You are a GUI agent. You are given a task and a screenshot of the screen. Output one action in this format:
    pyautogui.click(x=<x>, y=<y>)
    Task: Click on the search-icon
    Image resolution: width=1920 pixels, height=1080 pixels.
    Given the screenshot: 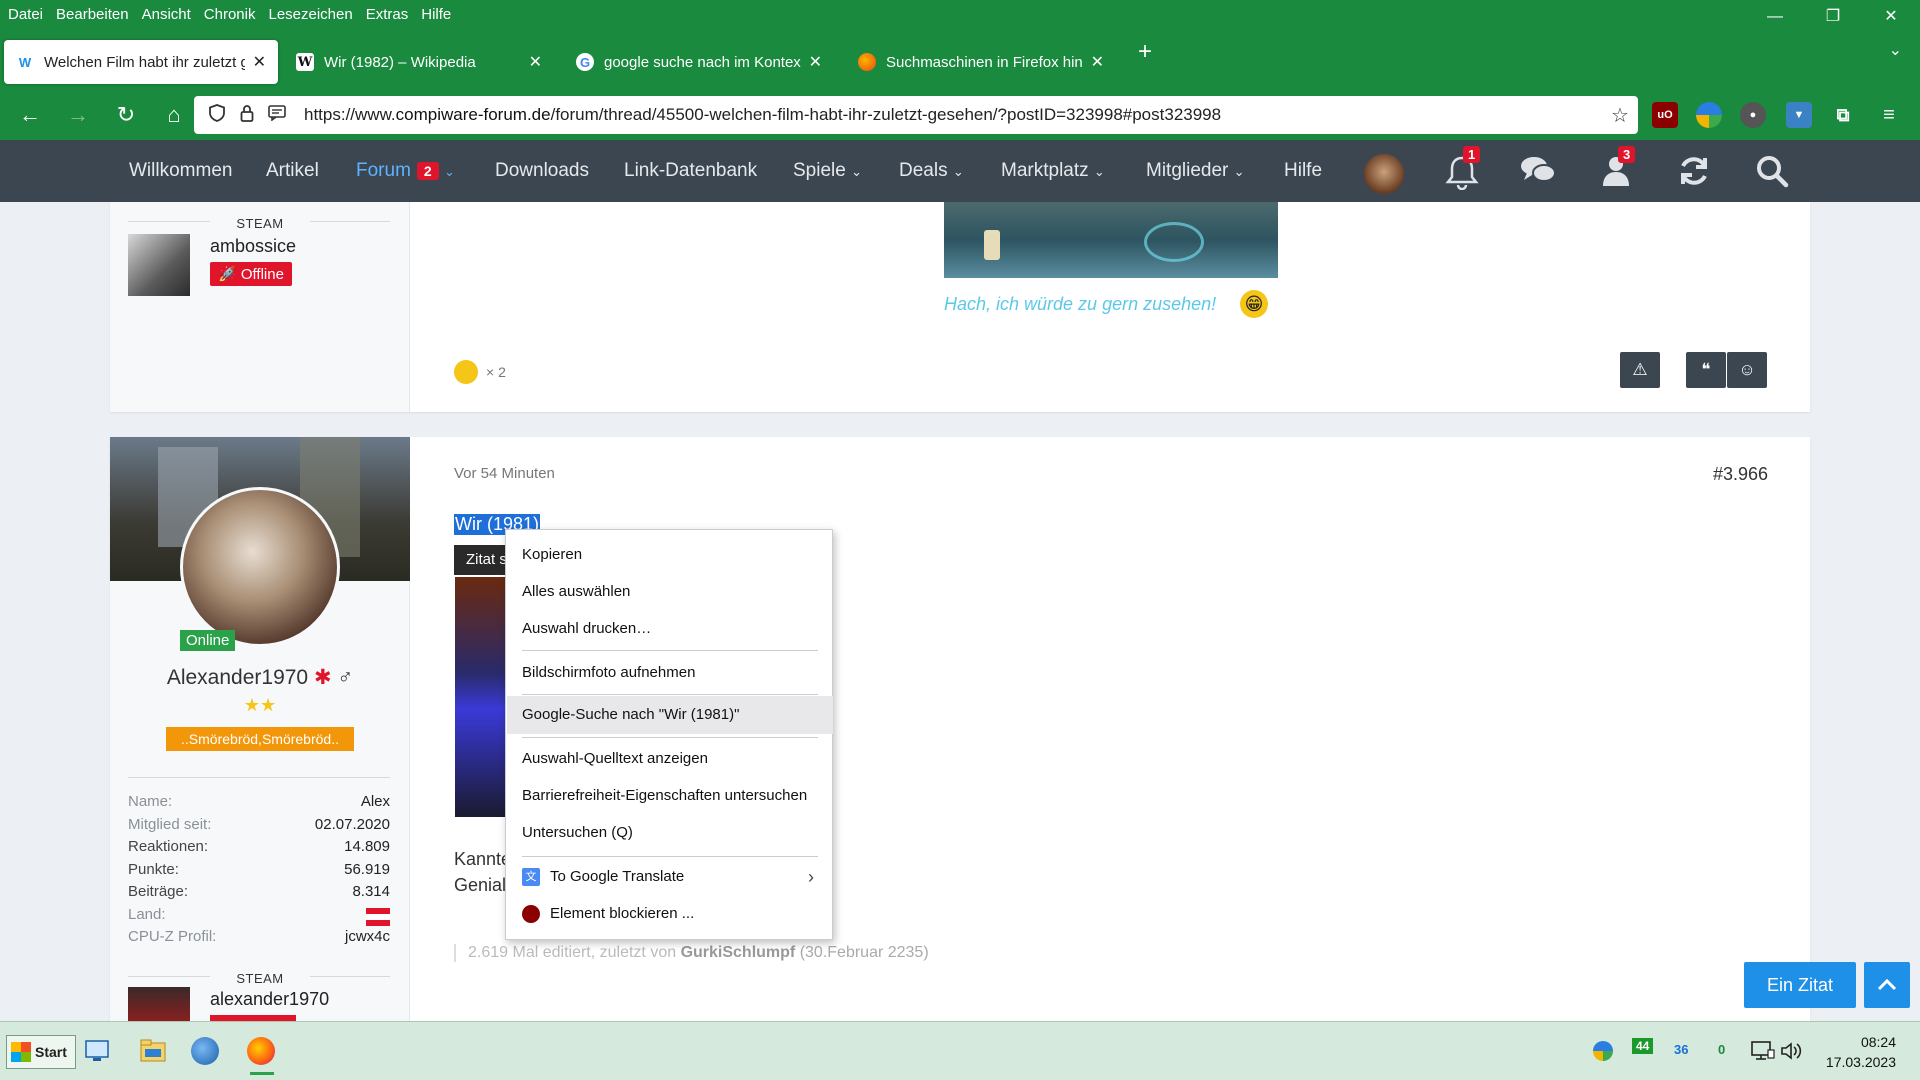 What is the action you would take?
    pyautogui.click(x=1772, y=174)
    